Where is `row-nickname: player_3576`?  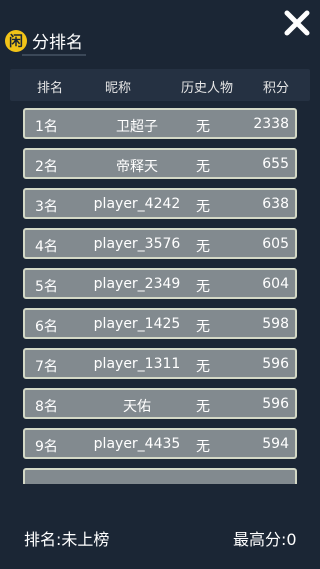 row-nickname: player_3576 is located at coordinates (137, 244).